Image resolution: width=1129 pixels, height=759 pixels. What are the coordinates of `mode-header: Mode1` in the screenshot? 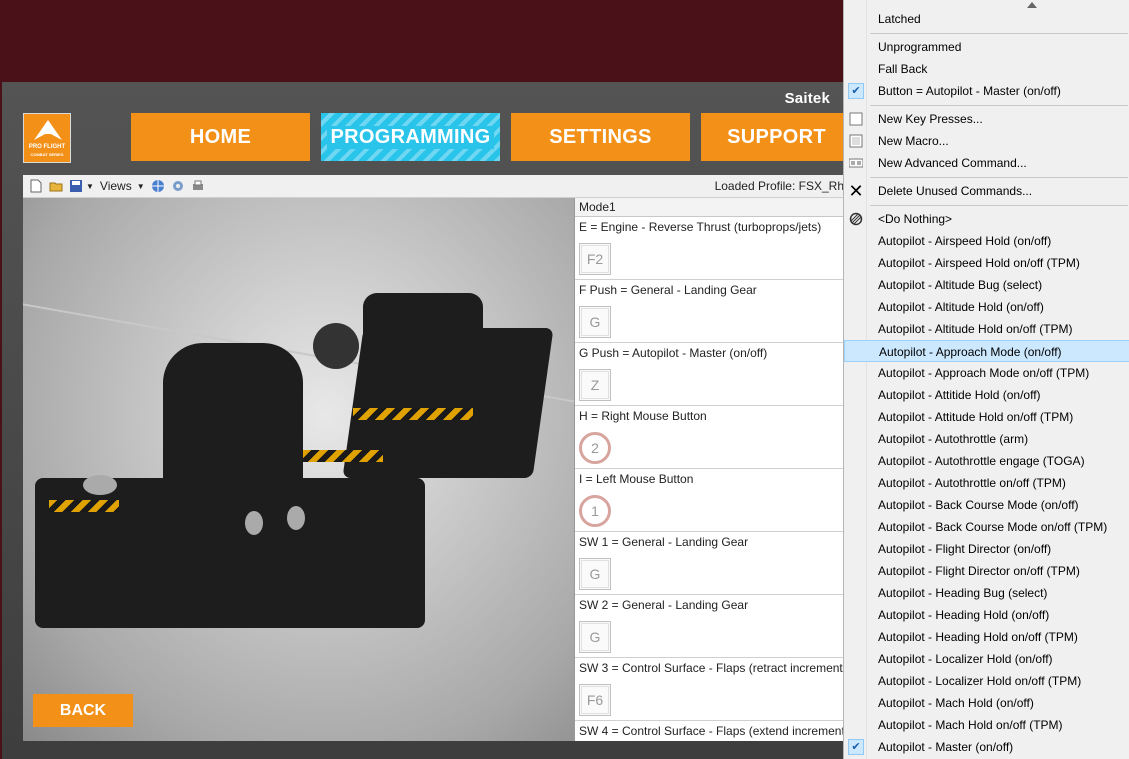 It's located at (709, 207).